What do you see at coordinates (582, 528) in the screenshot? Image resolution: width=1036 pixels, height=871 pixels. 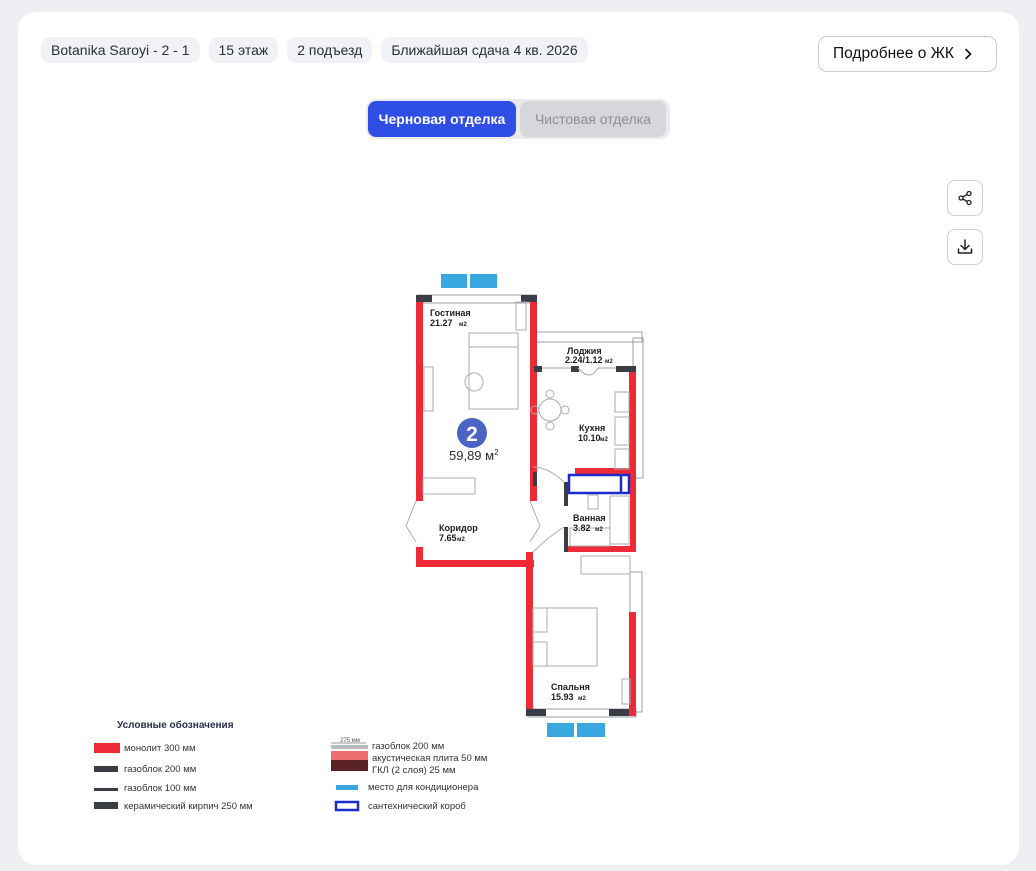 I see `room-bathroom-area: 3.82` at bounding box center [582, 528].